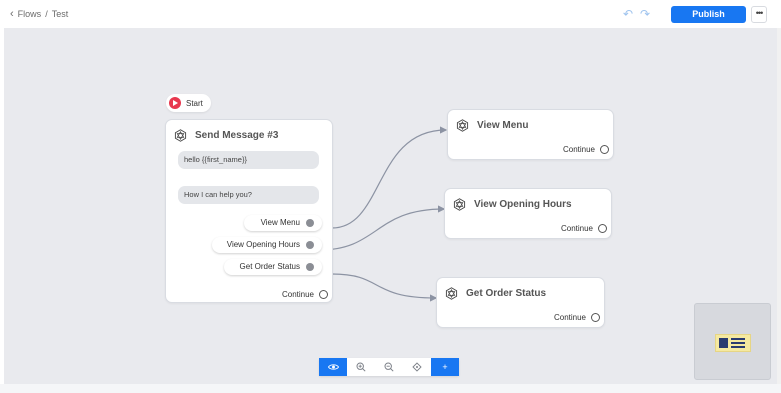 The image size is (781, 393). I want to click on node-header: View Opening Hours, so click(512, 204).